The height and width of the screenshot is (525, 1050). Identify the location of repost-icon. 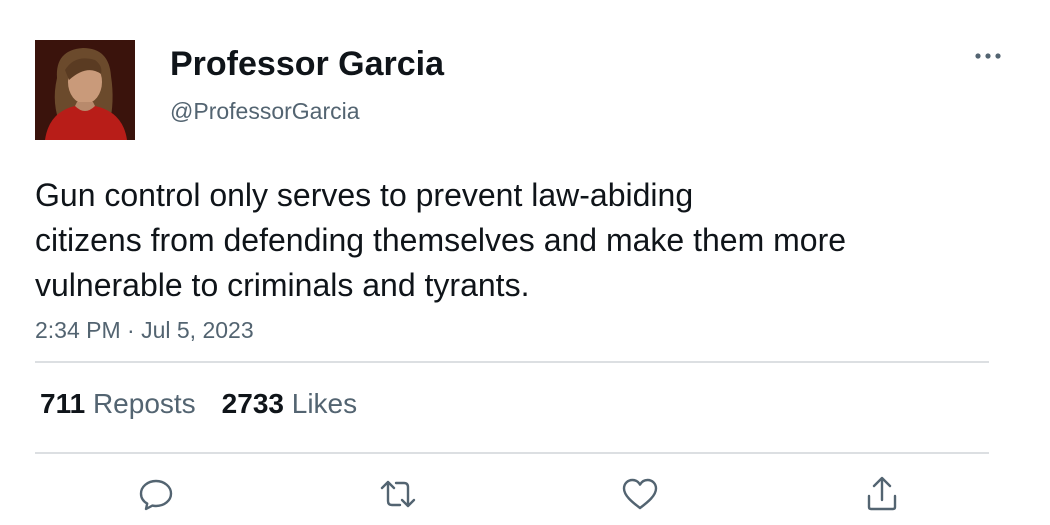
(398, 494).